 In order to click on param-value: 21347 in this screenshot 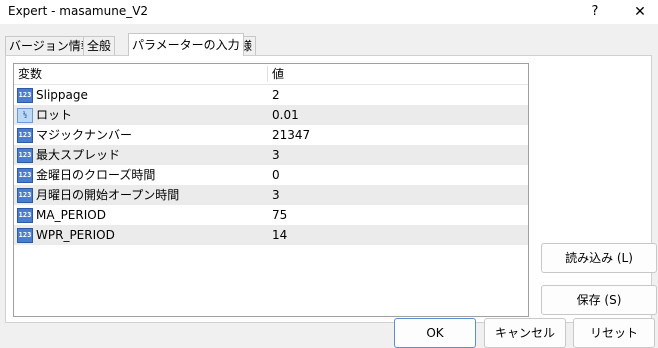, I will do `click(291, 135)`.